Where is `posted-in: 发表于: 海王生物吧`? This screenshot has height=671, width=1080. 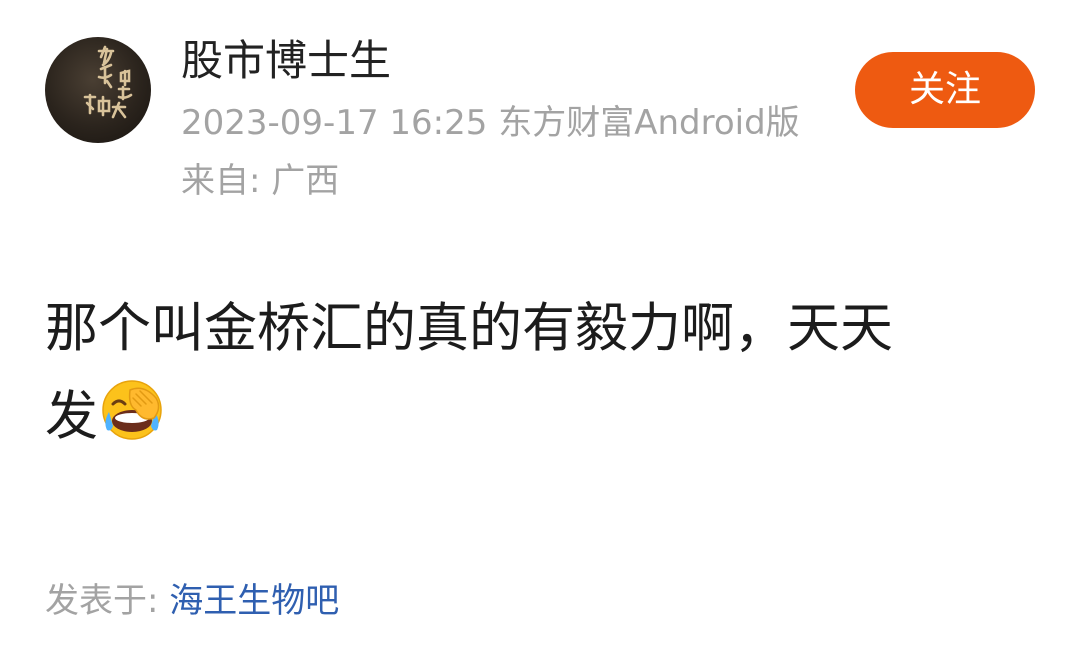
posted-in: 发表于: 海王生物吧 is located at coordinates (192, 601).